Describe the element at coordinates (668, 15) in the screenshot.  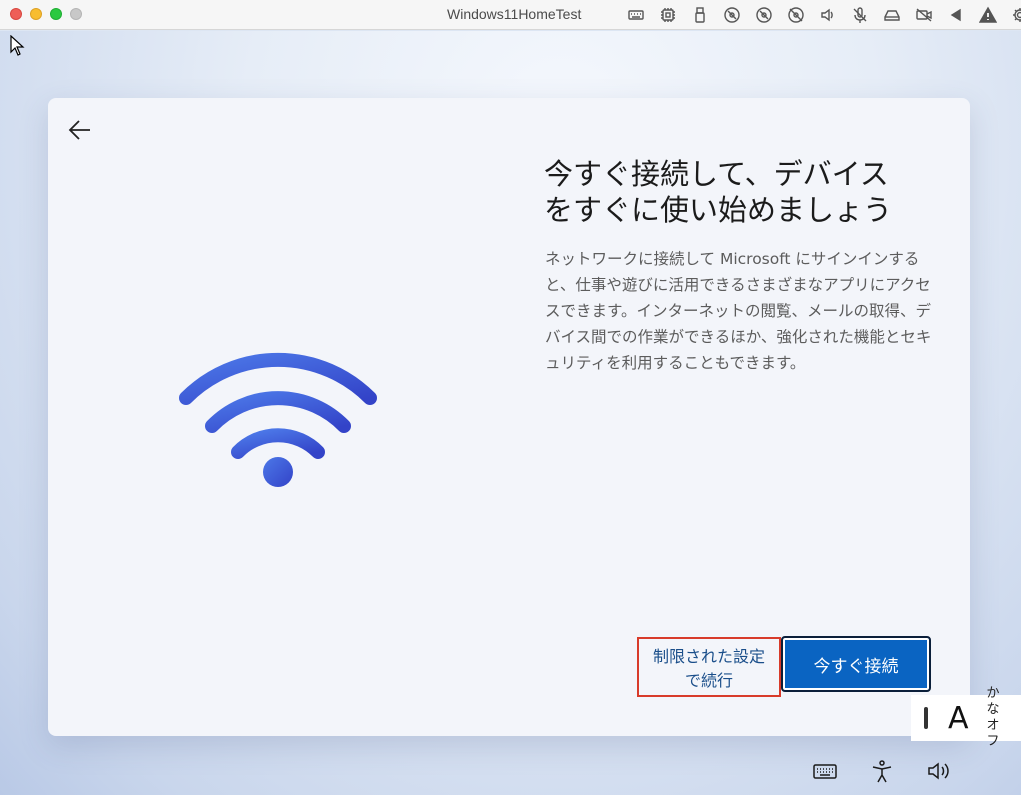
I see `cpu-icon` at that location.